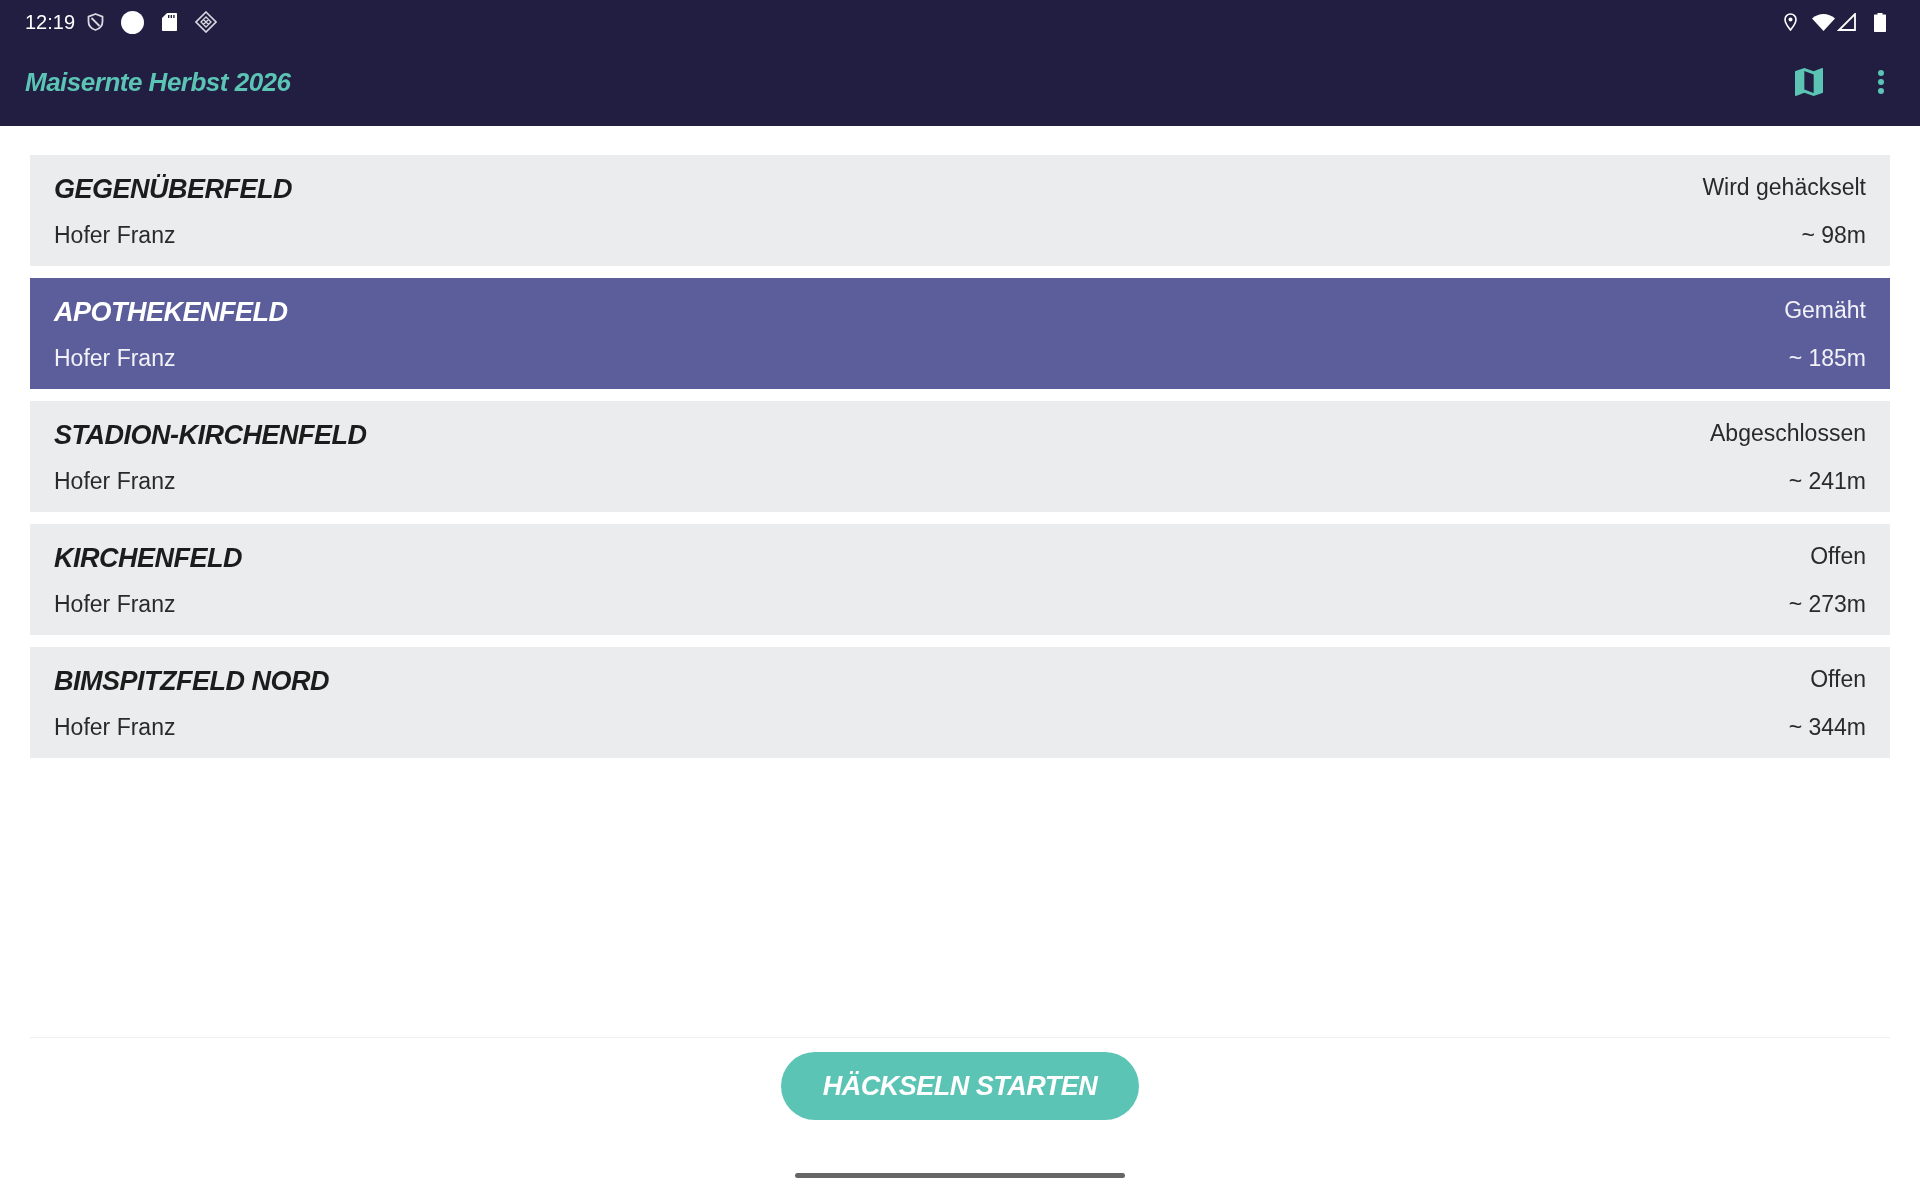 This screenshot has width=1920, height=1200. What do you see at coordinates (1881, 82) in the screenshot?
I see `more-menu-icon` at bounding box center [1881, 82].